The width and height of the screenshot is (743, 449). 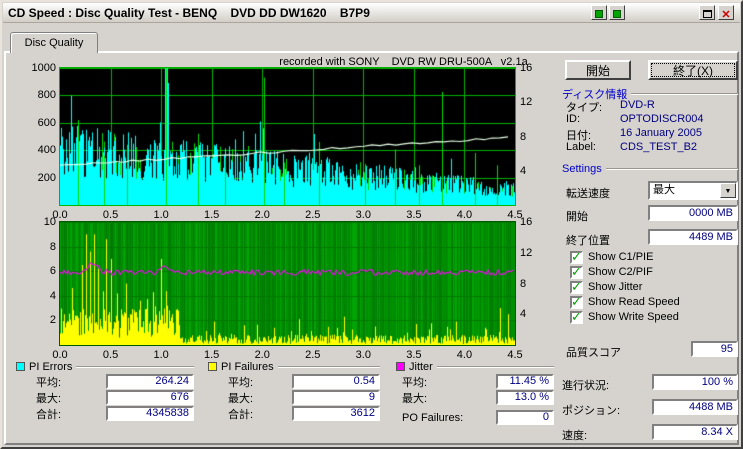 What do you see at coordinates (593, 353) in the screenshot?
I see `quality-score-label: 品質スコア` at bounding box center [593, 353].